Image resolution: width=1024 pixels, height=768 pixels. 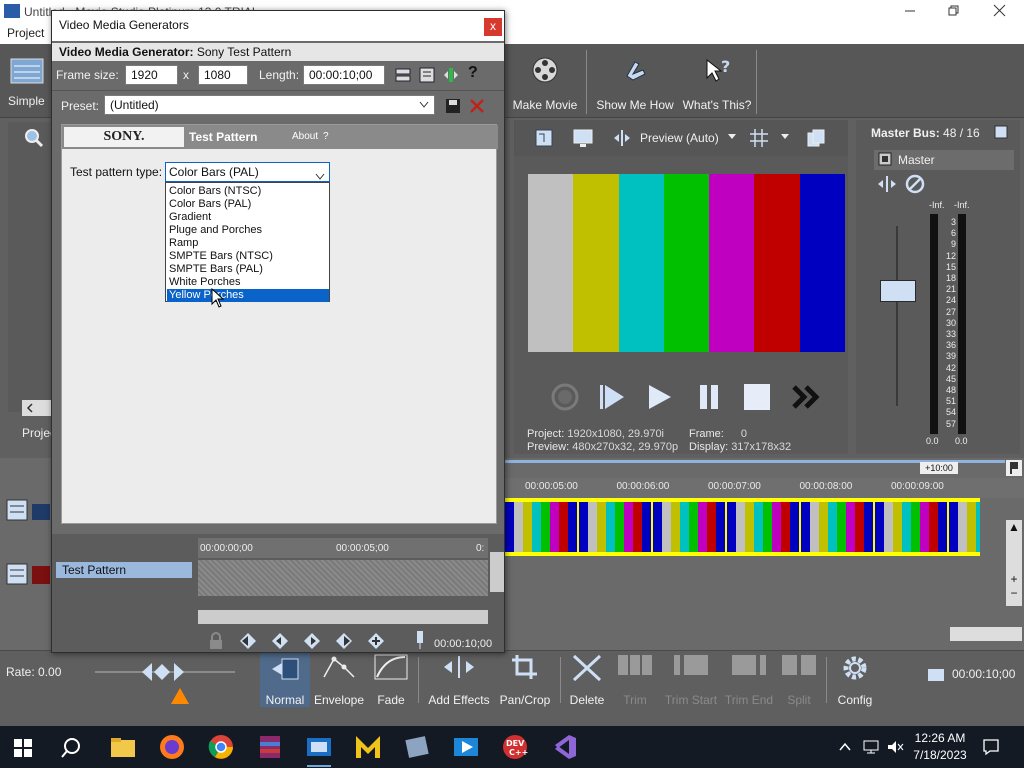 I want to click on mute-icon, so click(x=915, y=184).